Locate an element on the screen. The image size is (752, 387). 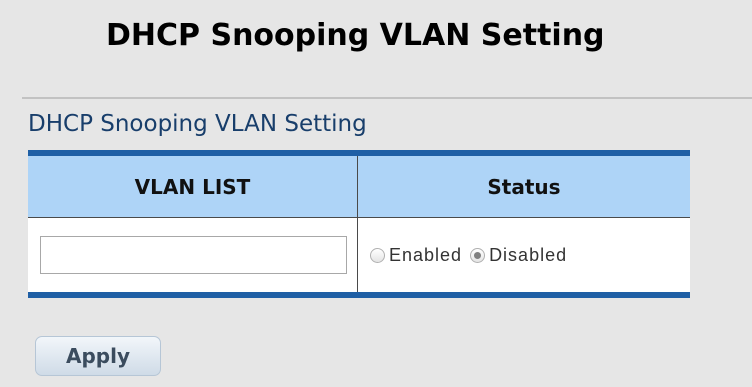
status-cell: Enabled Disabled is located at coordinates (524, 255).